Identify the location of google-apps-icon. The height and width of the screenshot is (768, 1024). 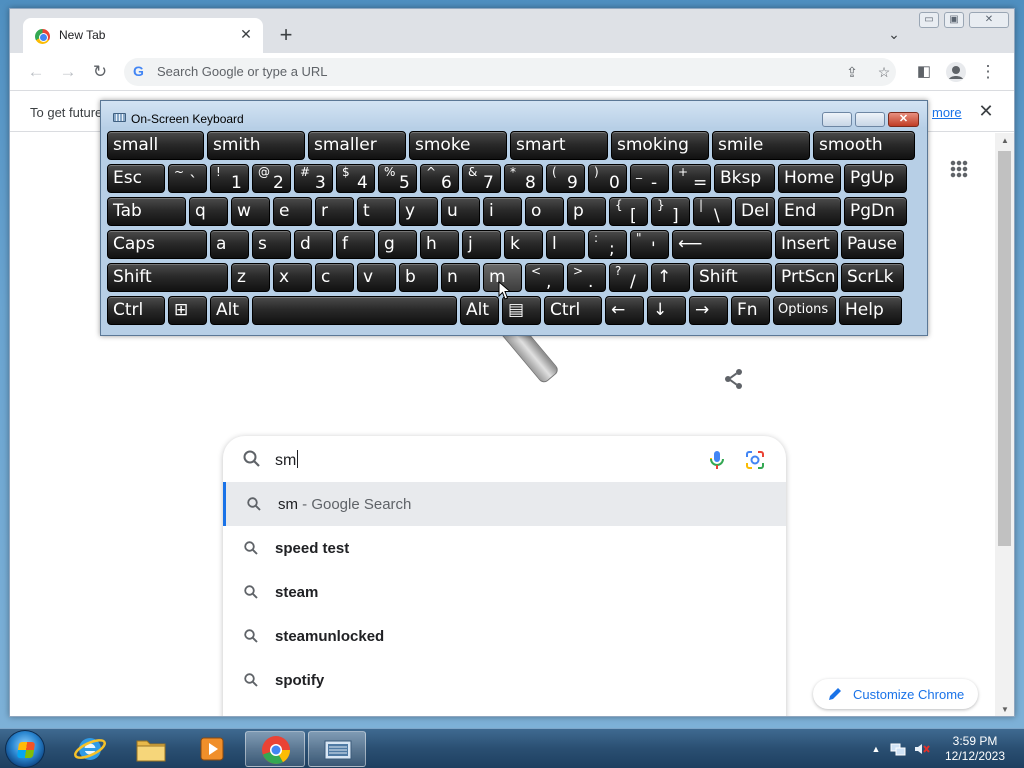
(959, 169).